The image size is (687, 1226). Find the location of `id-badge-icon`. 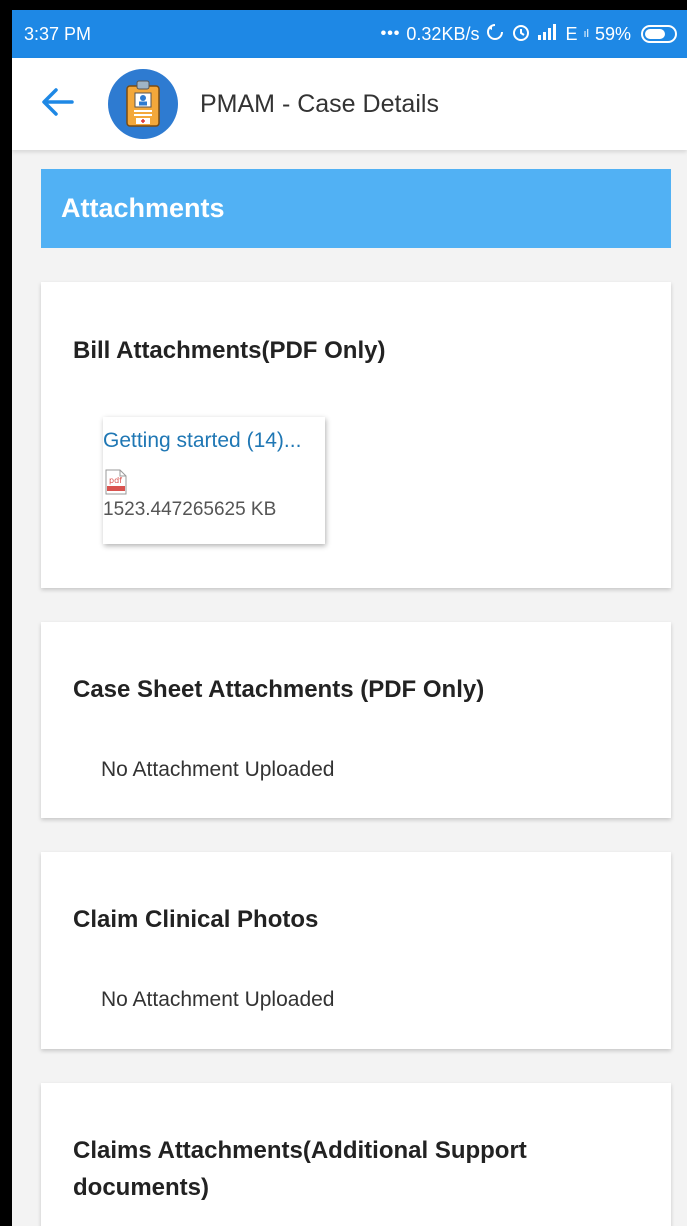

id-badge-icon is located at coordinates (143, 104).